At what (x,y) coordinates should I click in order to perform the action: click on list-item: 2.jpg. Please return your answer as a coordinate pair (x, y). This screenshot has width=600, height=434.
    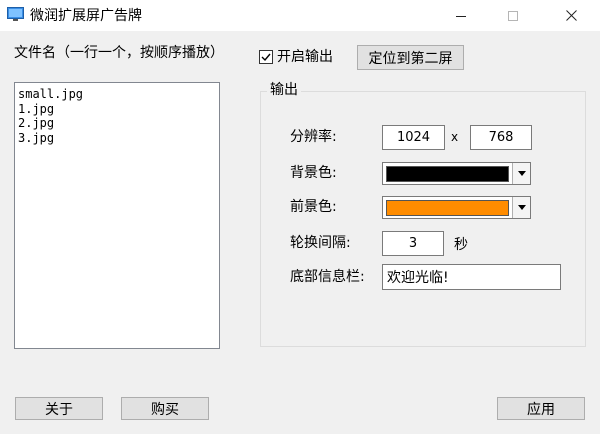
    Looking at the image, I should click on (36, 123).